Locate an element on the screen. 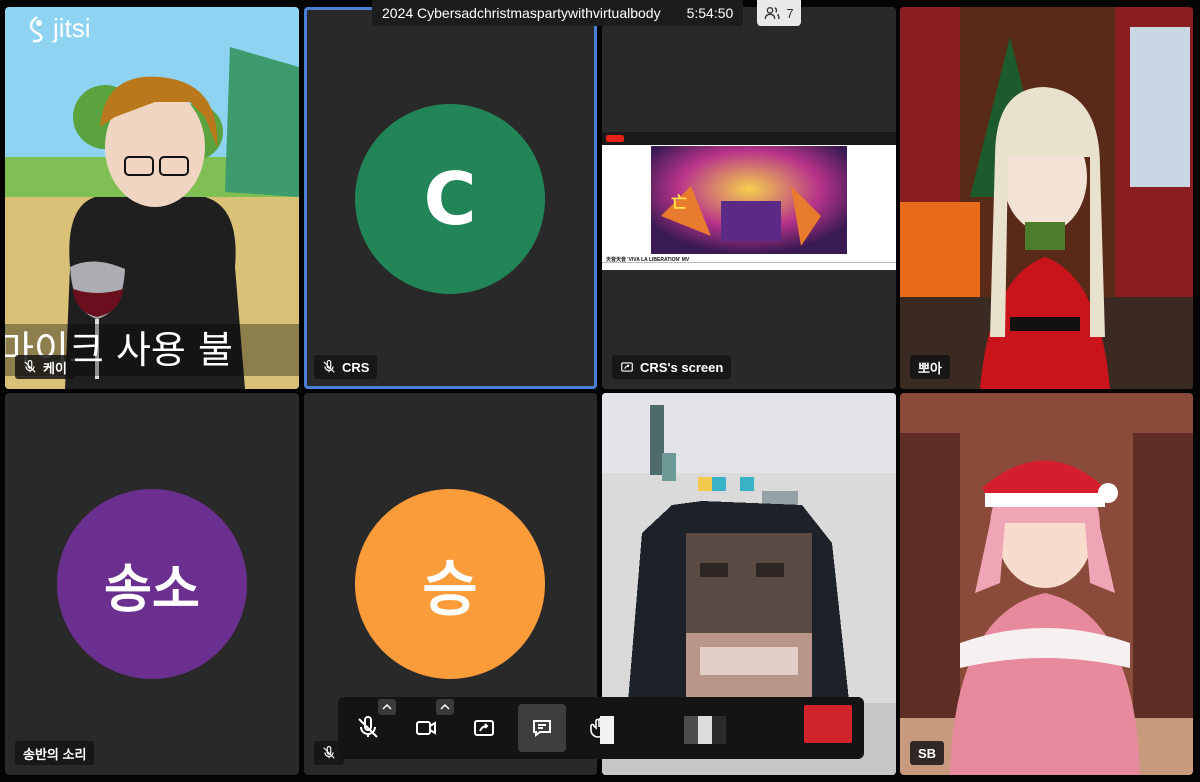 This screenshot has width=1200, height=782. participant-name-tag: 뽀아 is located at coordinates (930, 367).